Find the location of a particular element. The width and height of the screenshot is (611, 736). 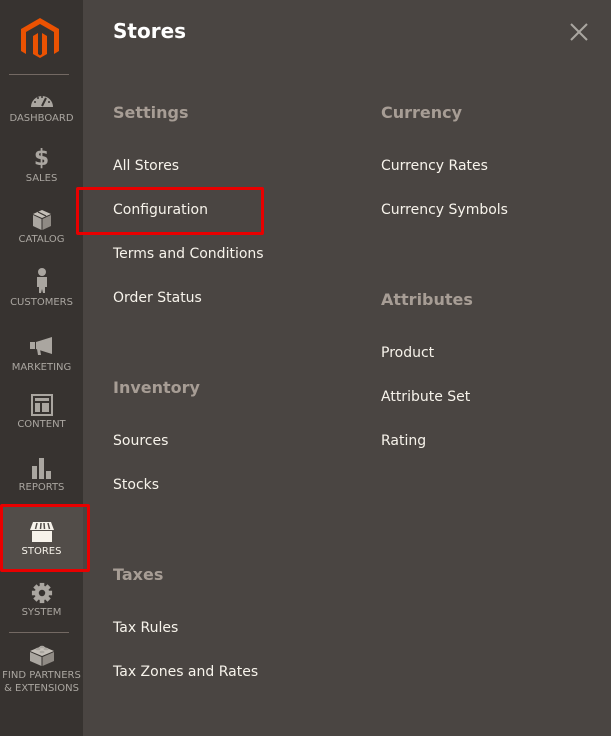

storefront-icon is located at coordinates (41, 532).